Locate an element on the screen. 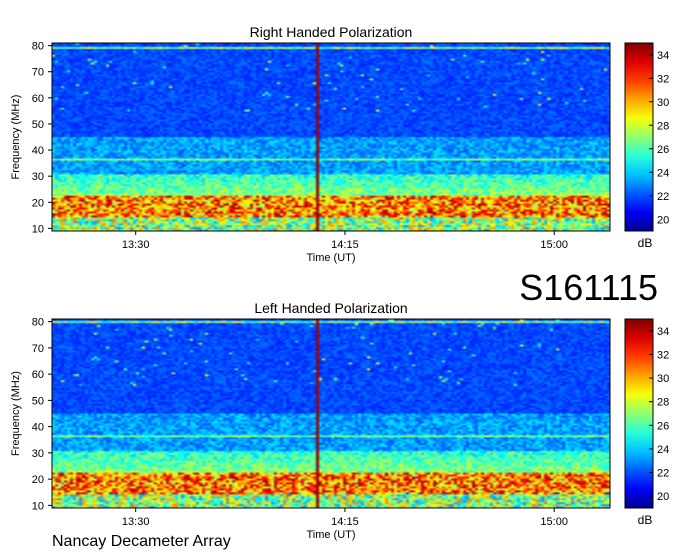 The height and width of the screenshot is (552, 680). footer-caption: Nancay Decameter Array is located at coordinates (141, 541).